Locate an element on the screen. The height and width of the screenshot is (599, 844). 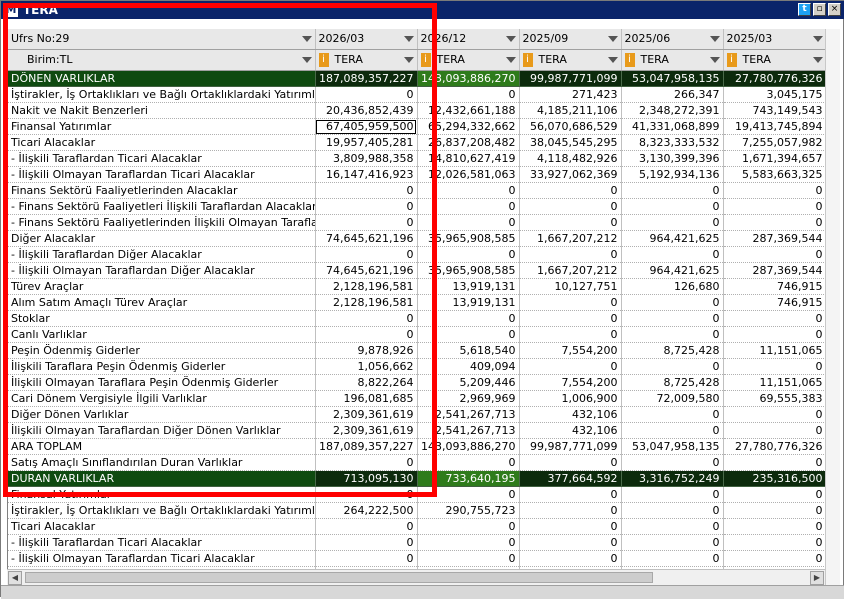
value-cell: 27,780,776,326 is located at coordinates (774, 78).